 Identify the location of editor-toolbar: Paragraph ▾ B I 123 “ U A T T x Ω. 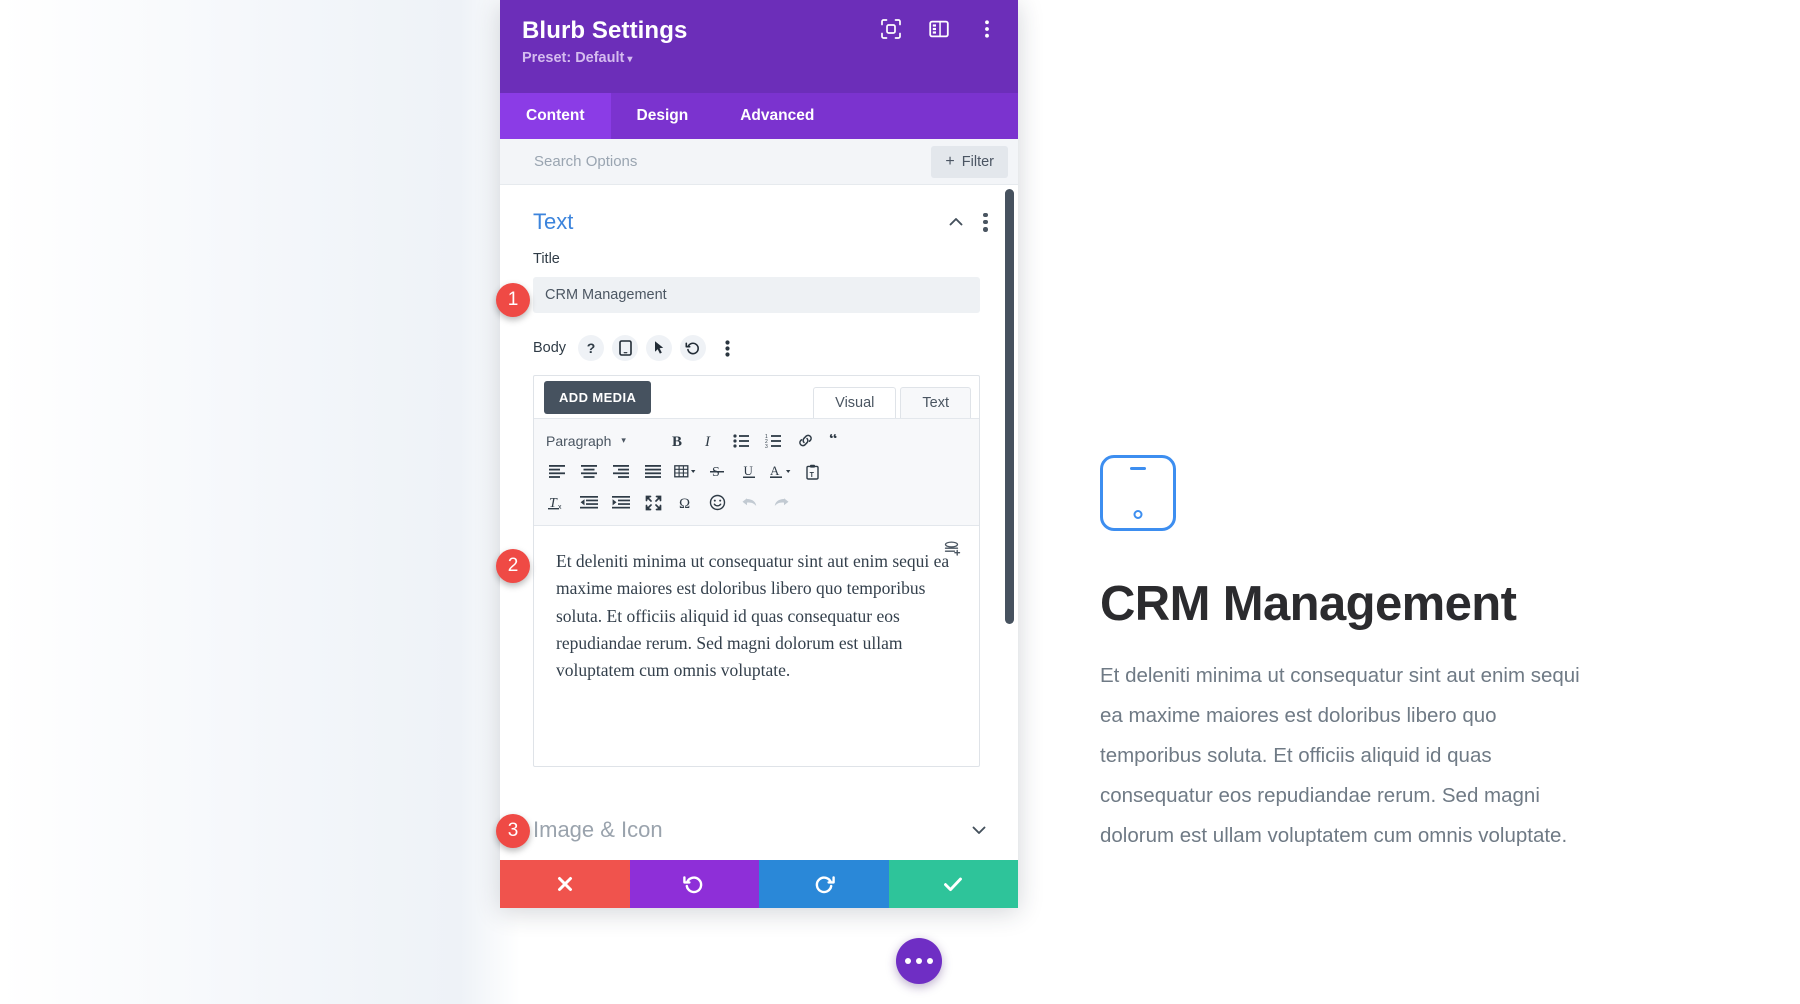
(756, 472).